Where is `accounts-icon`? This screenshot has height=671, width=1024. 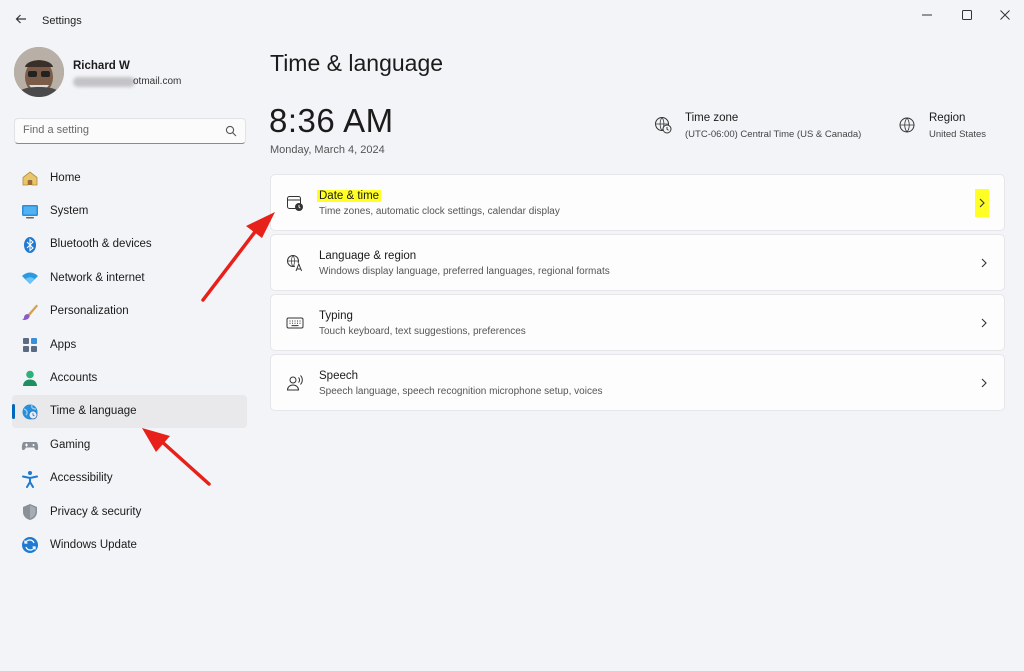
accounts-icon is located at coordinates (30, 379).